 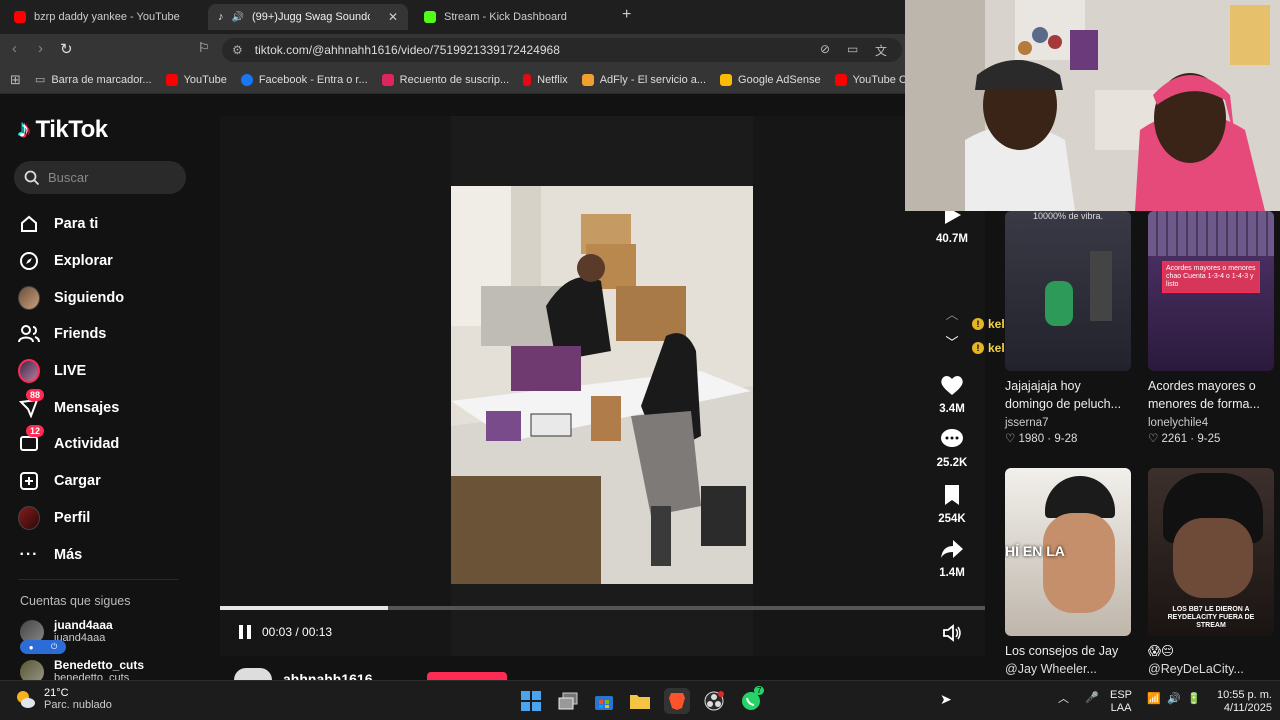 What do you see at coordinates (1063, 699) in the screenshot?
I see `chevron-up-icon: ︿` at bounding box center [1063, 699].